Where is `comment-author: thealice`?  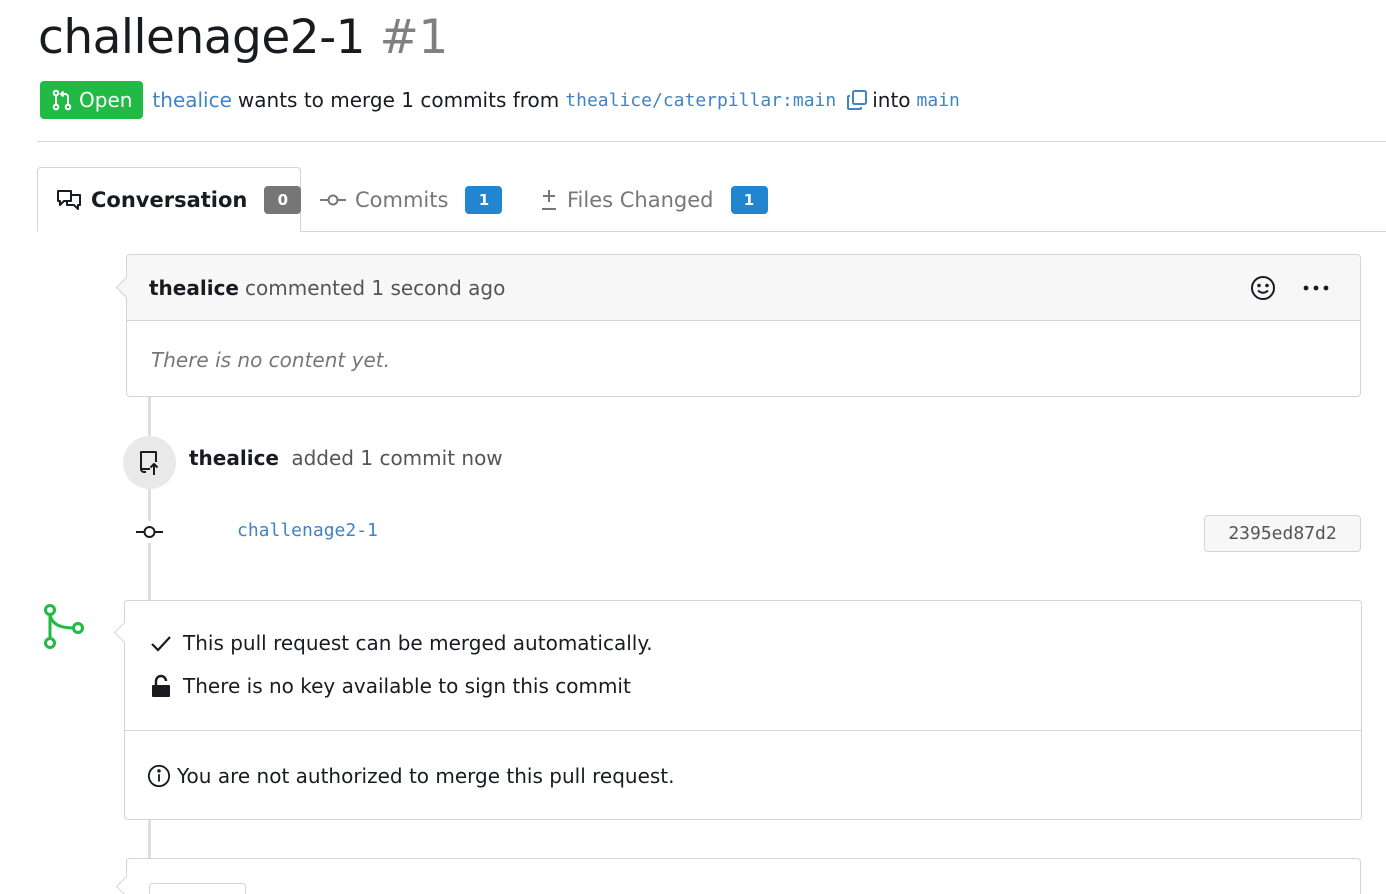 comment-author: thealice is located at coordinates (194, 288).